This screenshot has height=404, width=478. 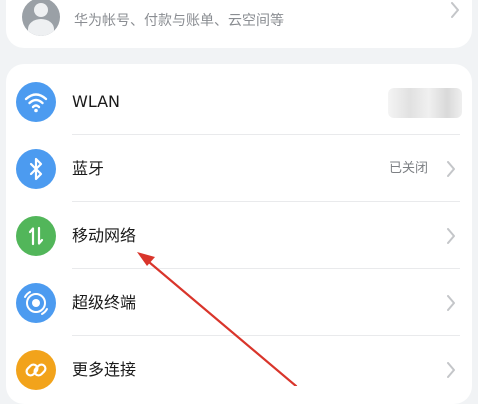 What do you see at coordinates (104, 369) in the screenshot?
I see `setting-label: 更多连接` at bounding box center [104, 369].